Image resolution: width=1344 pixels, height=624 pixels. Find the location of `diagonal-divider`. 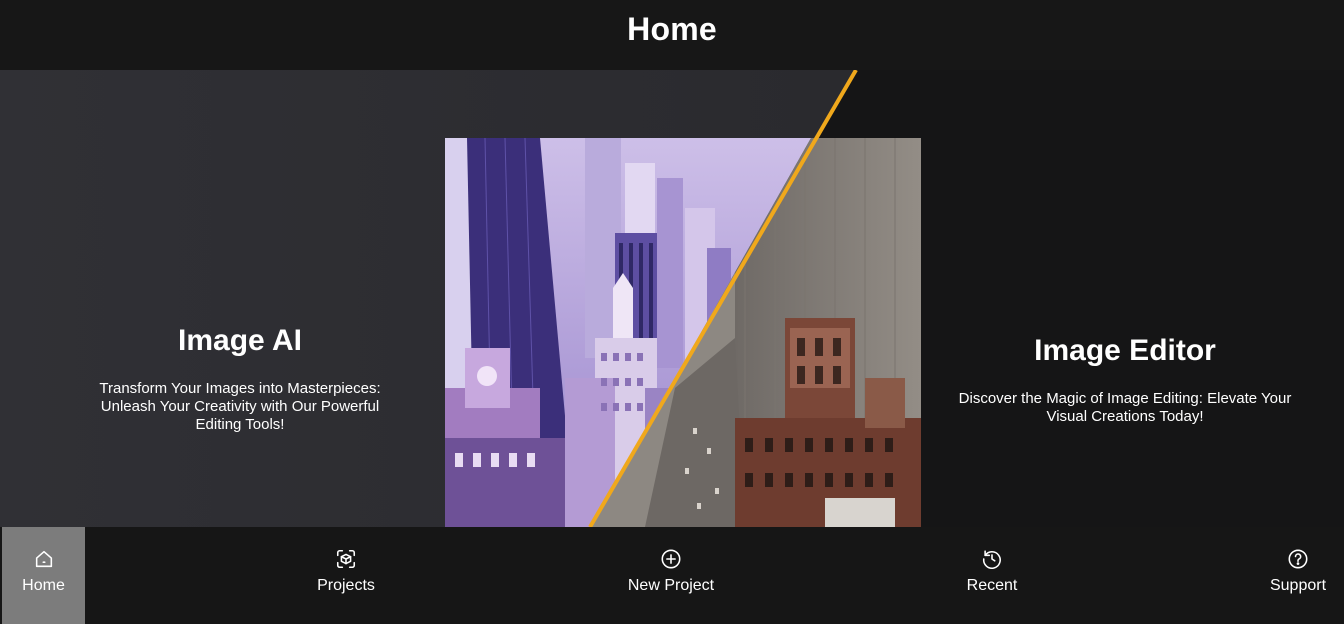

diagonal-divider is located at coordinates (723, 298).